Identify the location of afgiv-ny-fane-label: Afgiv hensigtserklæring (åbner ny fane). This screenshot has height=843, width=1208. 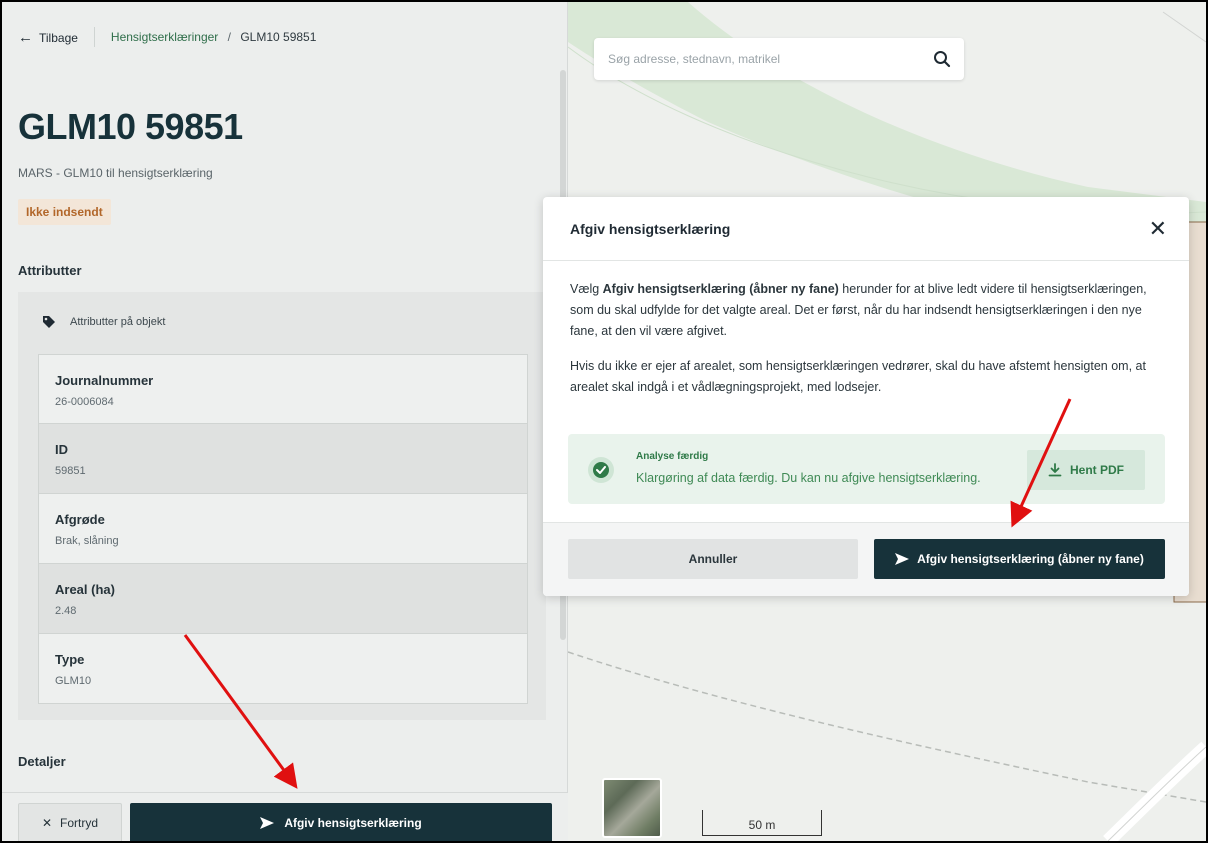
(1030, 559).